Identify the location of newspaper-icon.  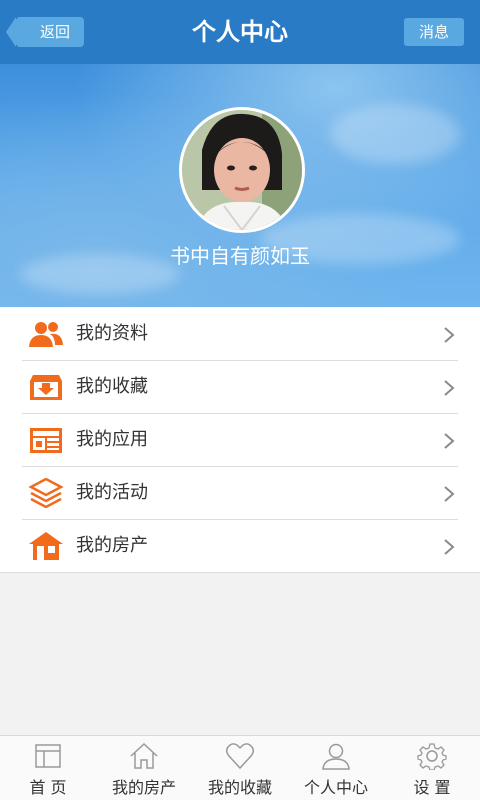
(46, 440).